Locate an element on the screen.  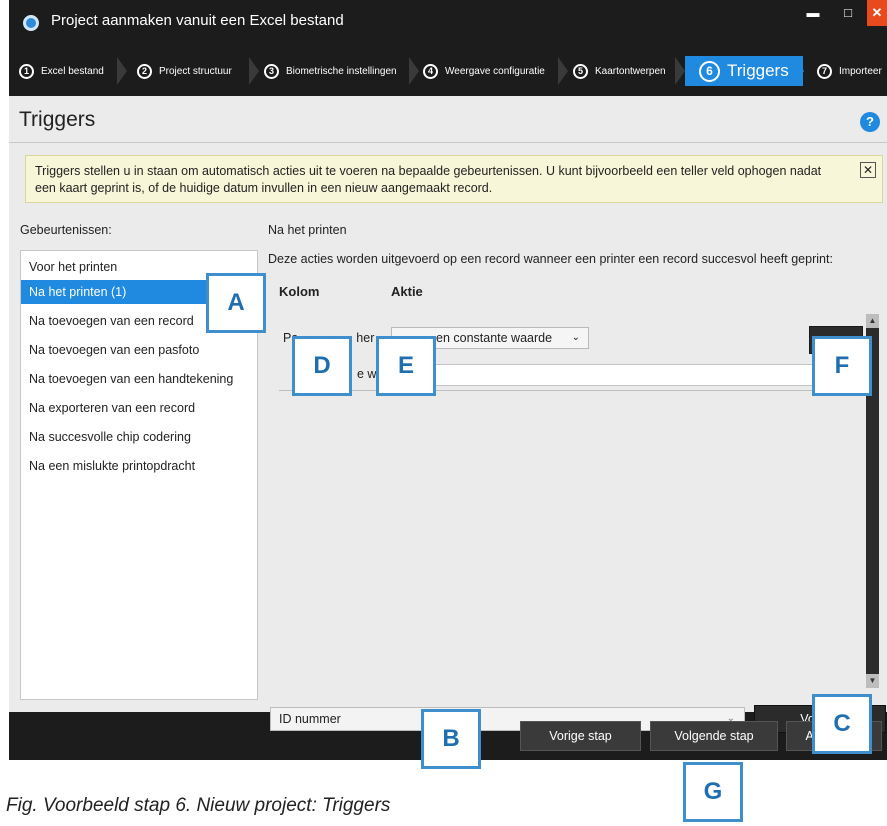
callout-c: C is located at coordinates (842, 724).